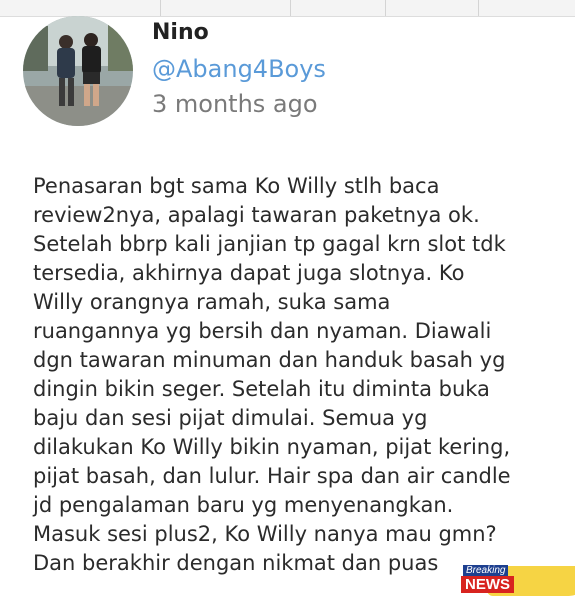  I want to click on review-line: baju dan sesi pijat dimulai. Semua yg, so click(230, 418).